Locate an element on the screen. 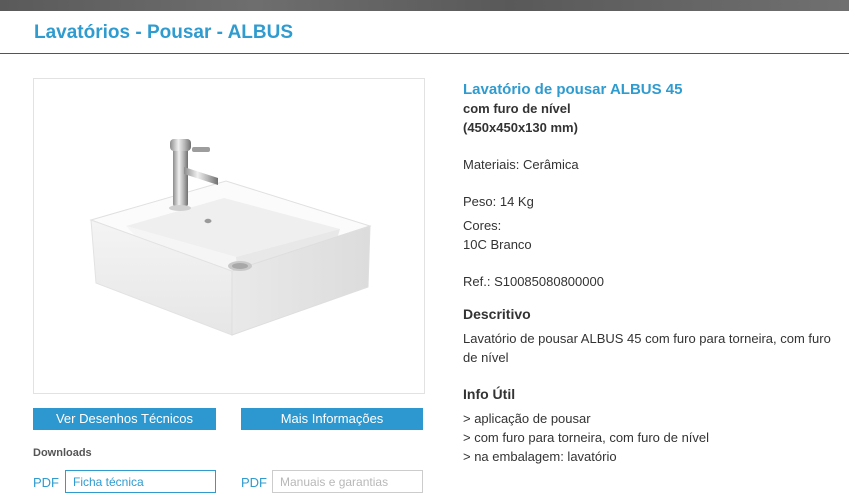 This screenshot has height=493, width=849. info-util-item: > aplicação de pousar is located at coordinates (527, 418).